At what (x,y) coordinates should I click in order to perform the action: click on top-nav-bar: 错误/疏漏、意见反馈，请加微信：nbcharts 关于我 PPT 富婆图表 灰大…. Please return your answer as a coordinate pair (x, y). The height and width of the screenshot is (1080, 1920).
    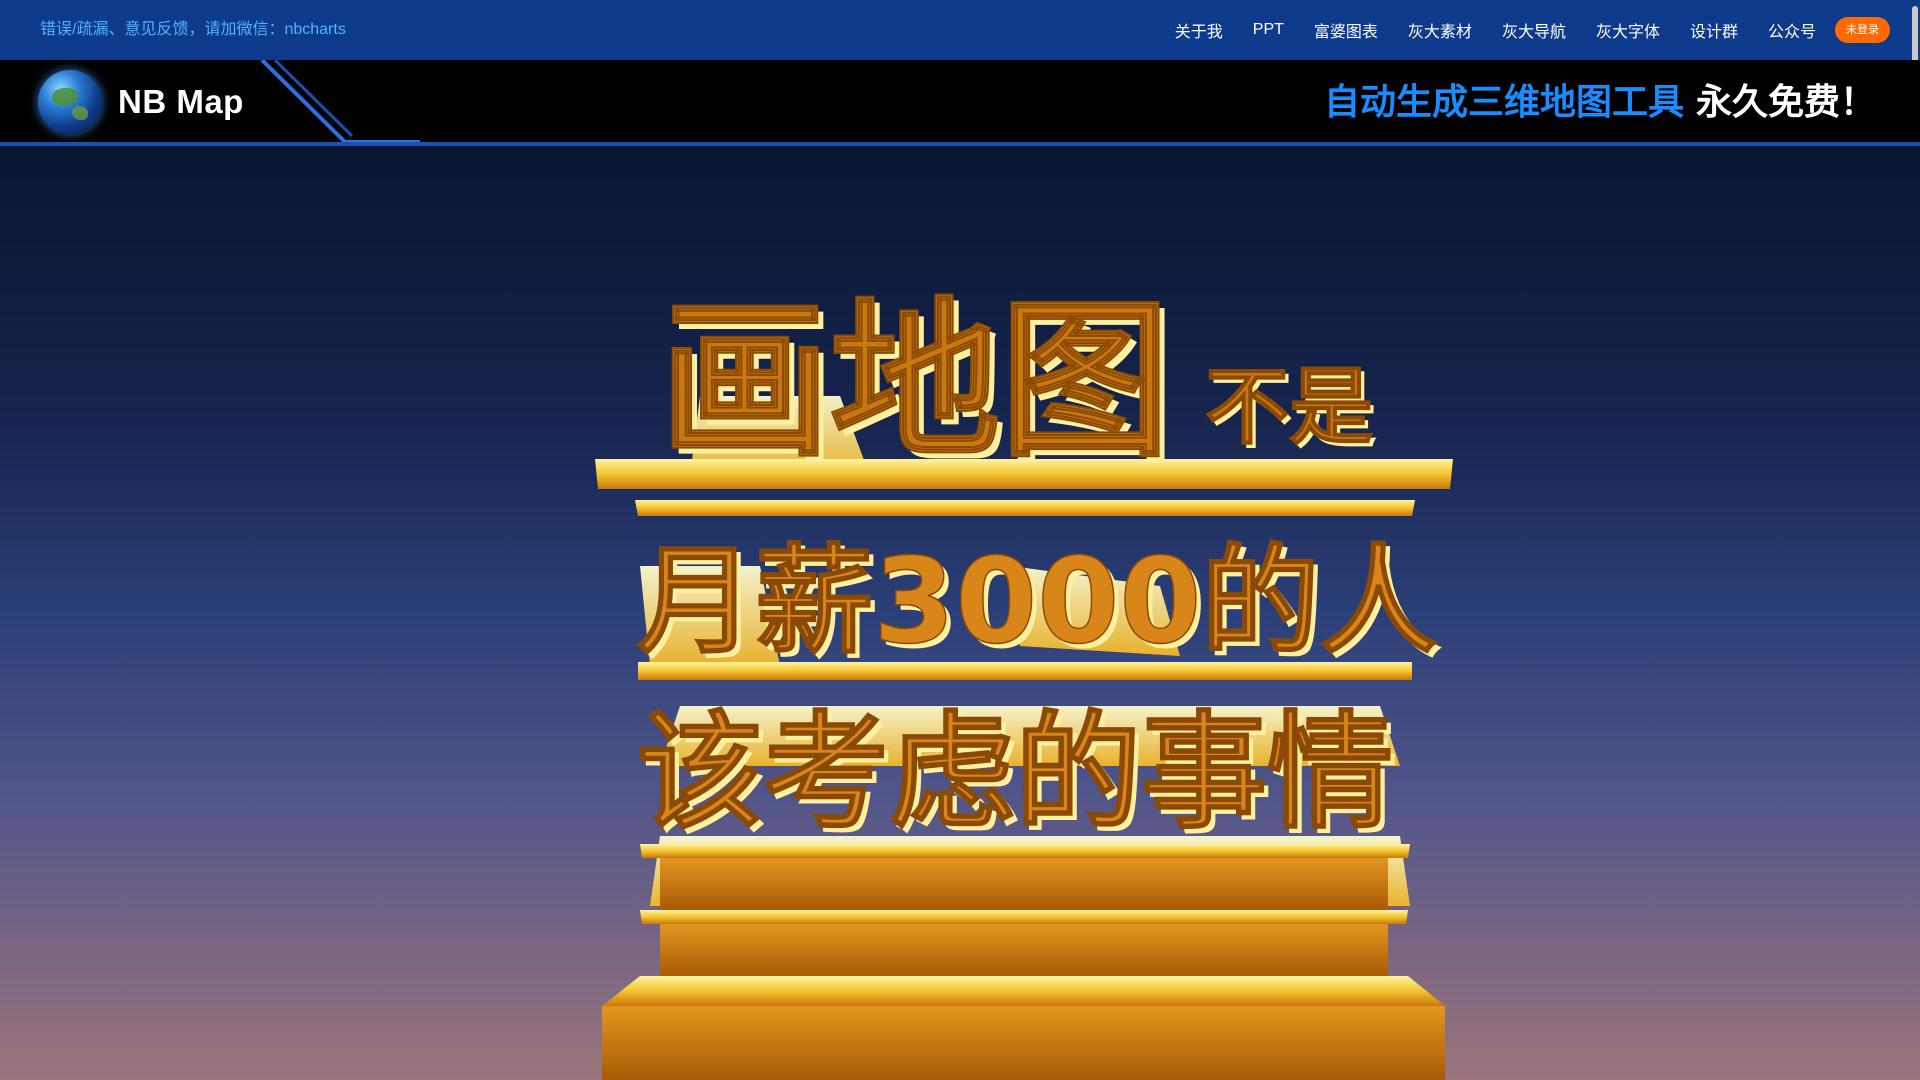
    Looking at the image, I should click on (960, 35).